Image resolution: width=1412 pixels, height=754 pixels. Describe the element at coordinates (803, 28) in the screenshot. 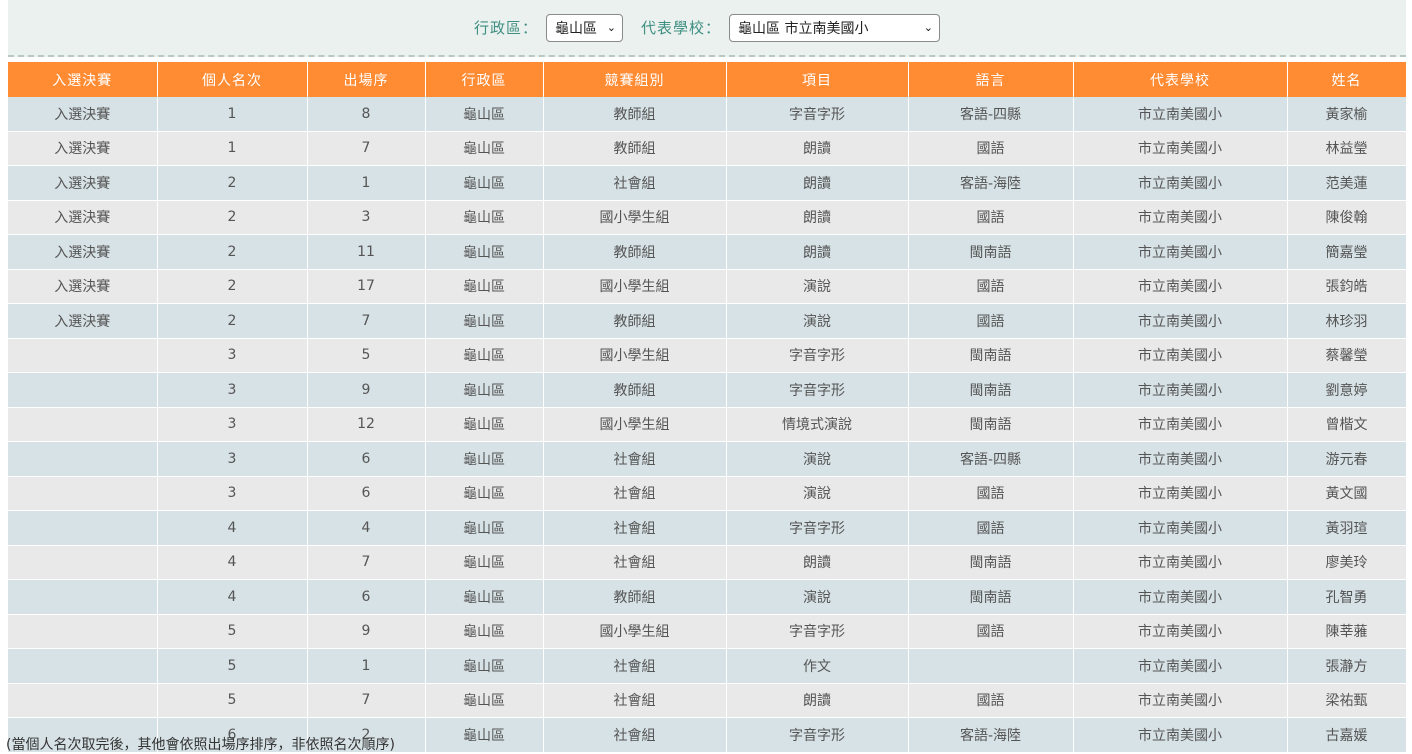

I see `school-select-value: 龜山區 市立南美國小` at that location.